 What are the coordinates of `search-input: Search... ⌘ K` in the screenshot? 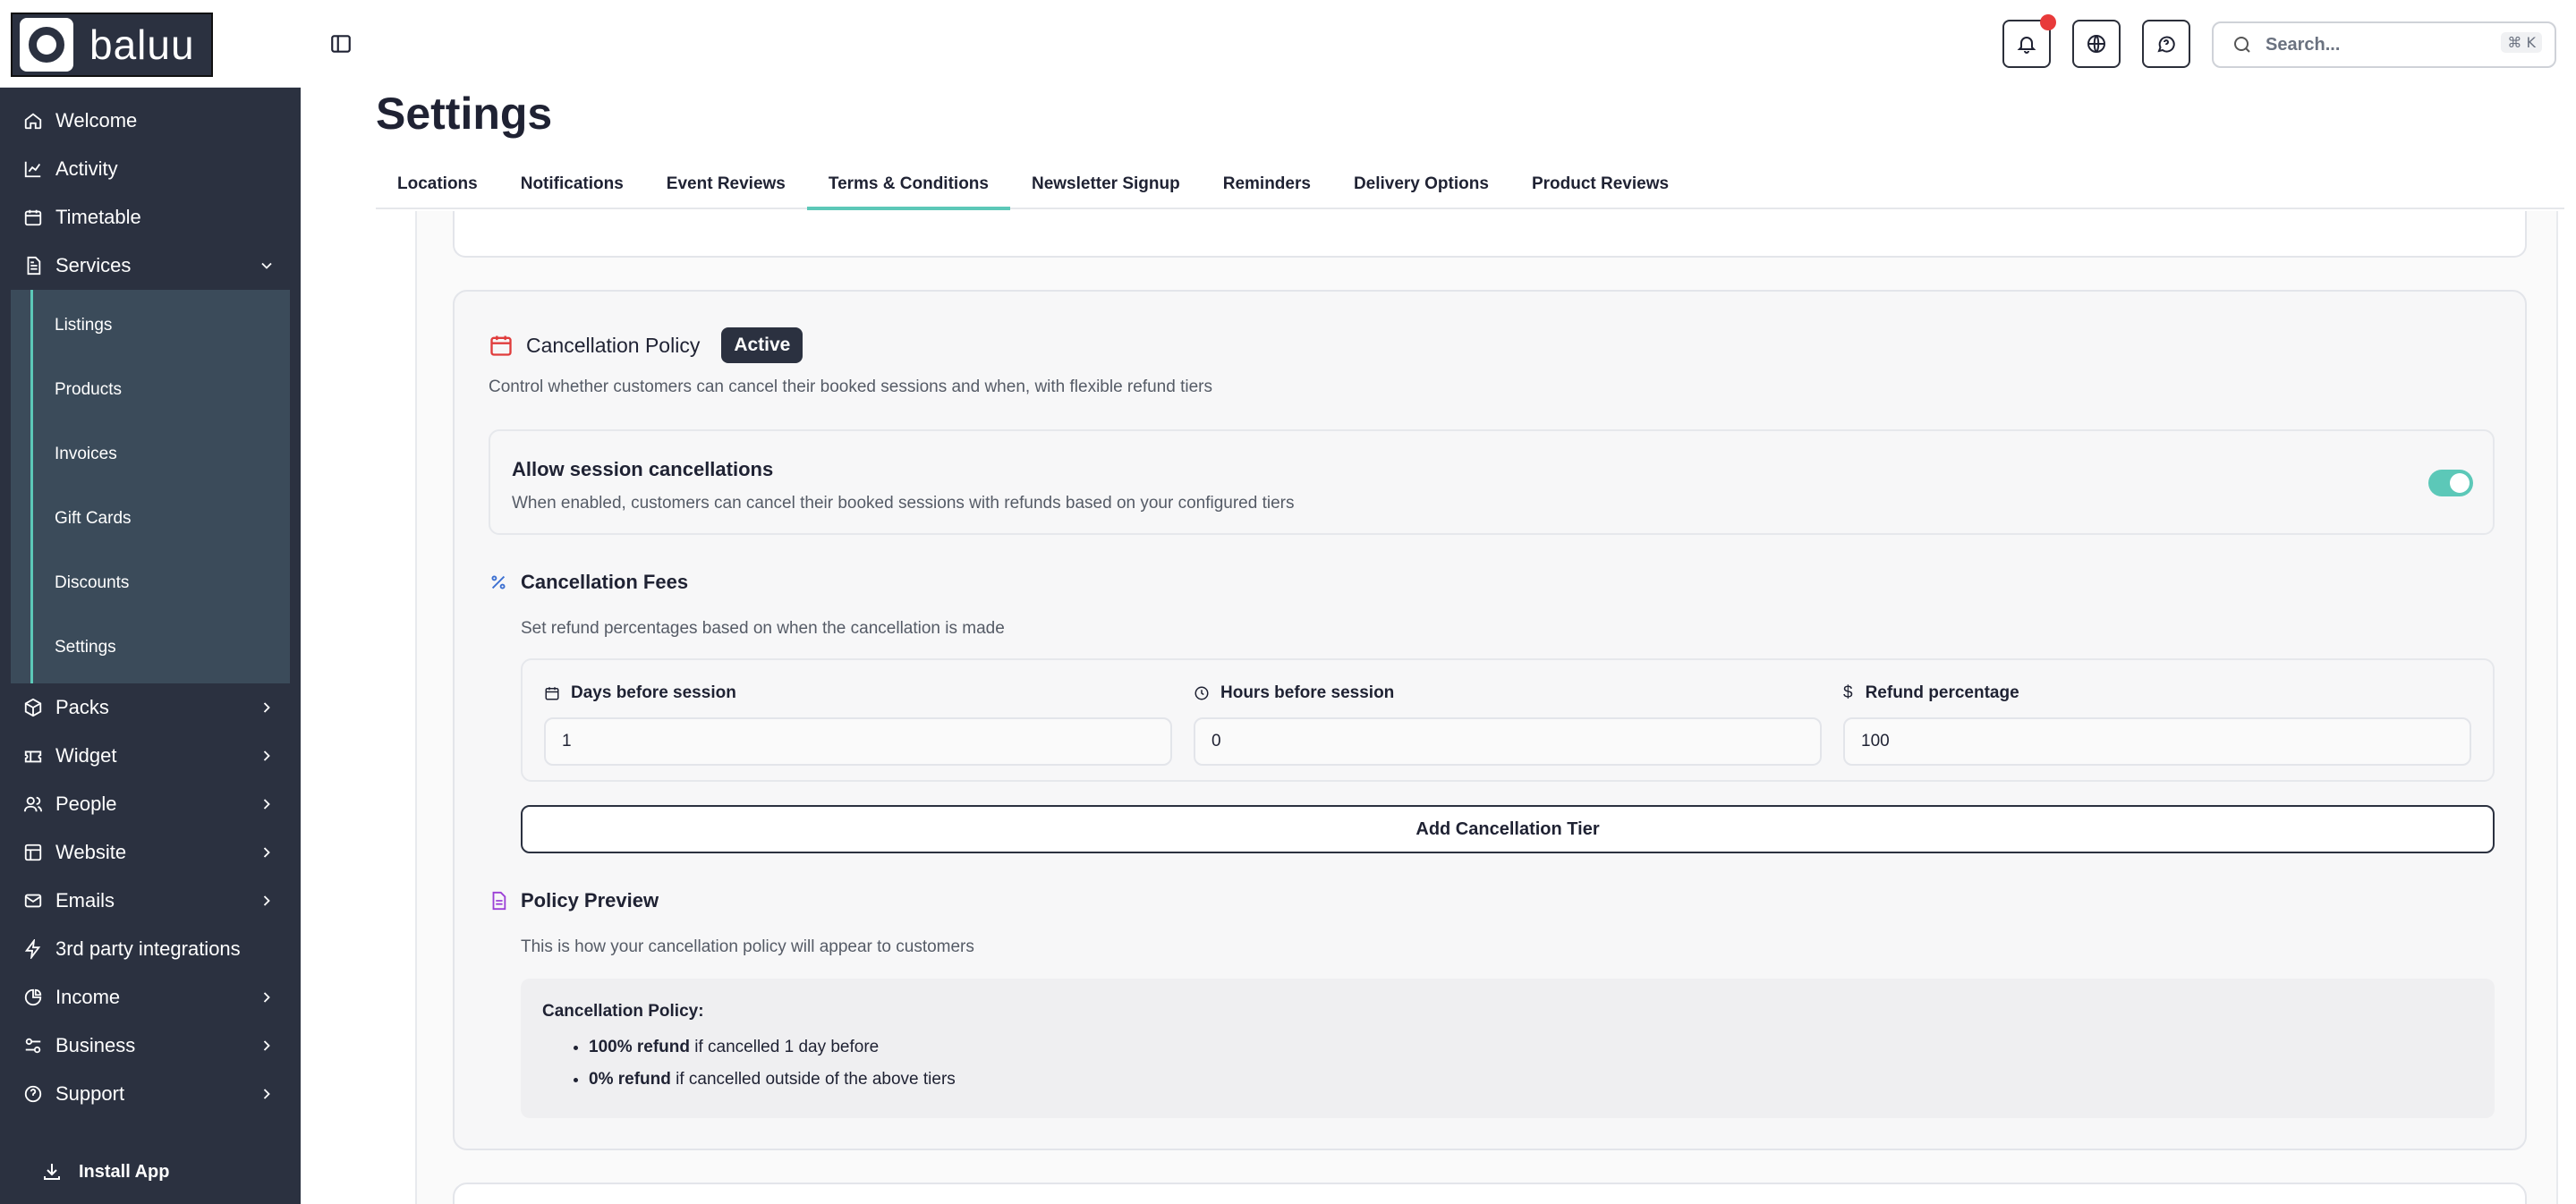 It's located at (2384, 44).